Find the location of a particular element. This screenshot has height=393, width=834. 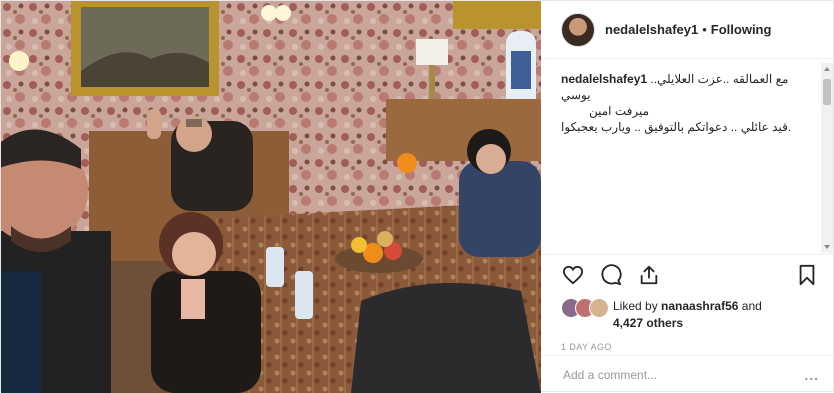

action-bar is located at coordinates (687, 274).